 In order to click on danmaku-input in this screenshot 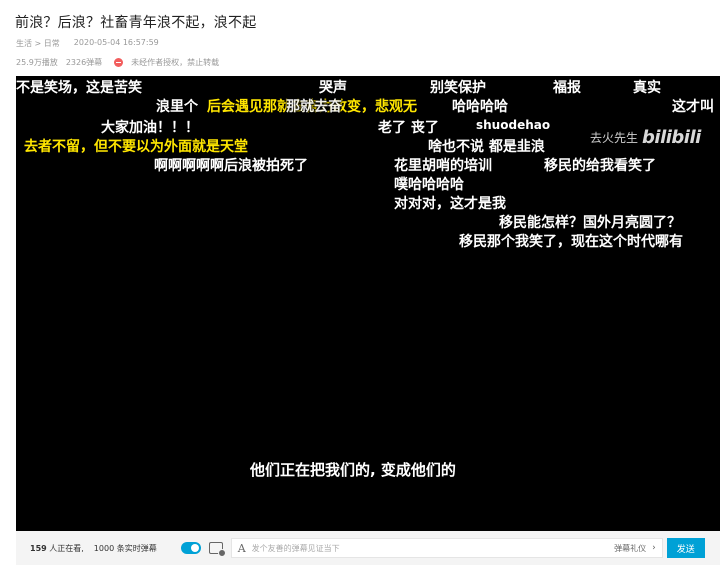, I will do `click(433, 548)`.